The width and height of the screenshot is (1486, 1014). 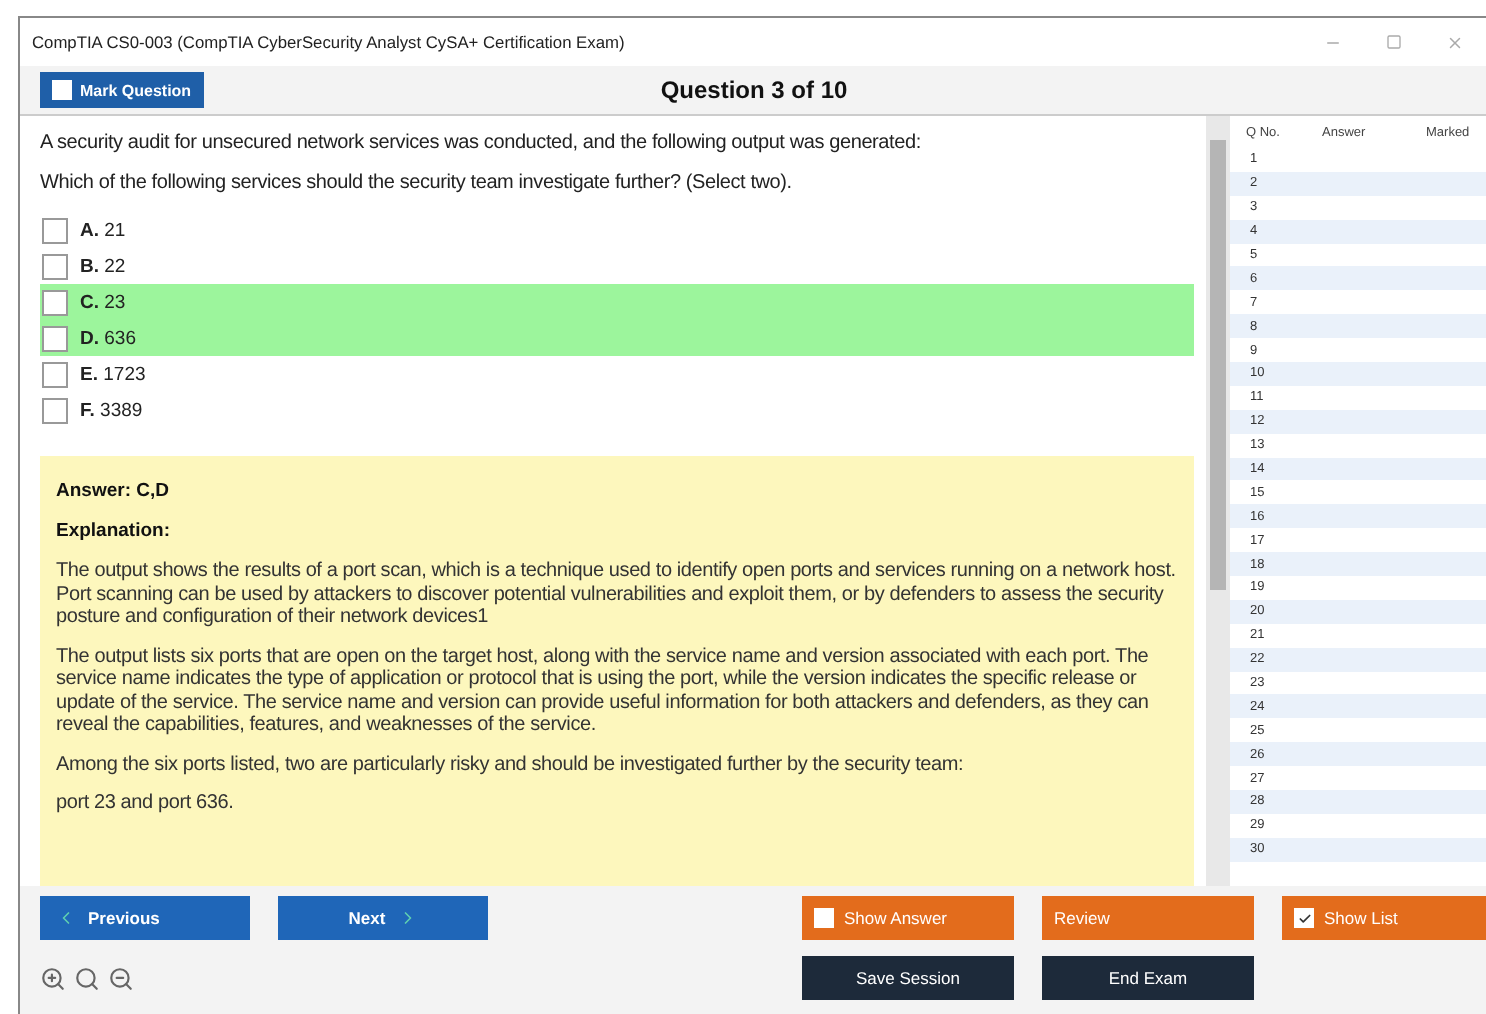 What do you see at coordinates (617, 374) in the screenshot?
I see `option-row: E. 1723` at bounding box center [617, 374].